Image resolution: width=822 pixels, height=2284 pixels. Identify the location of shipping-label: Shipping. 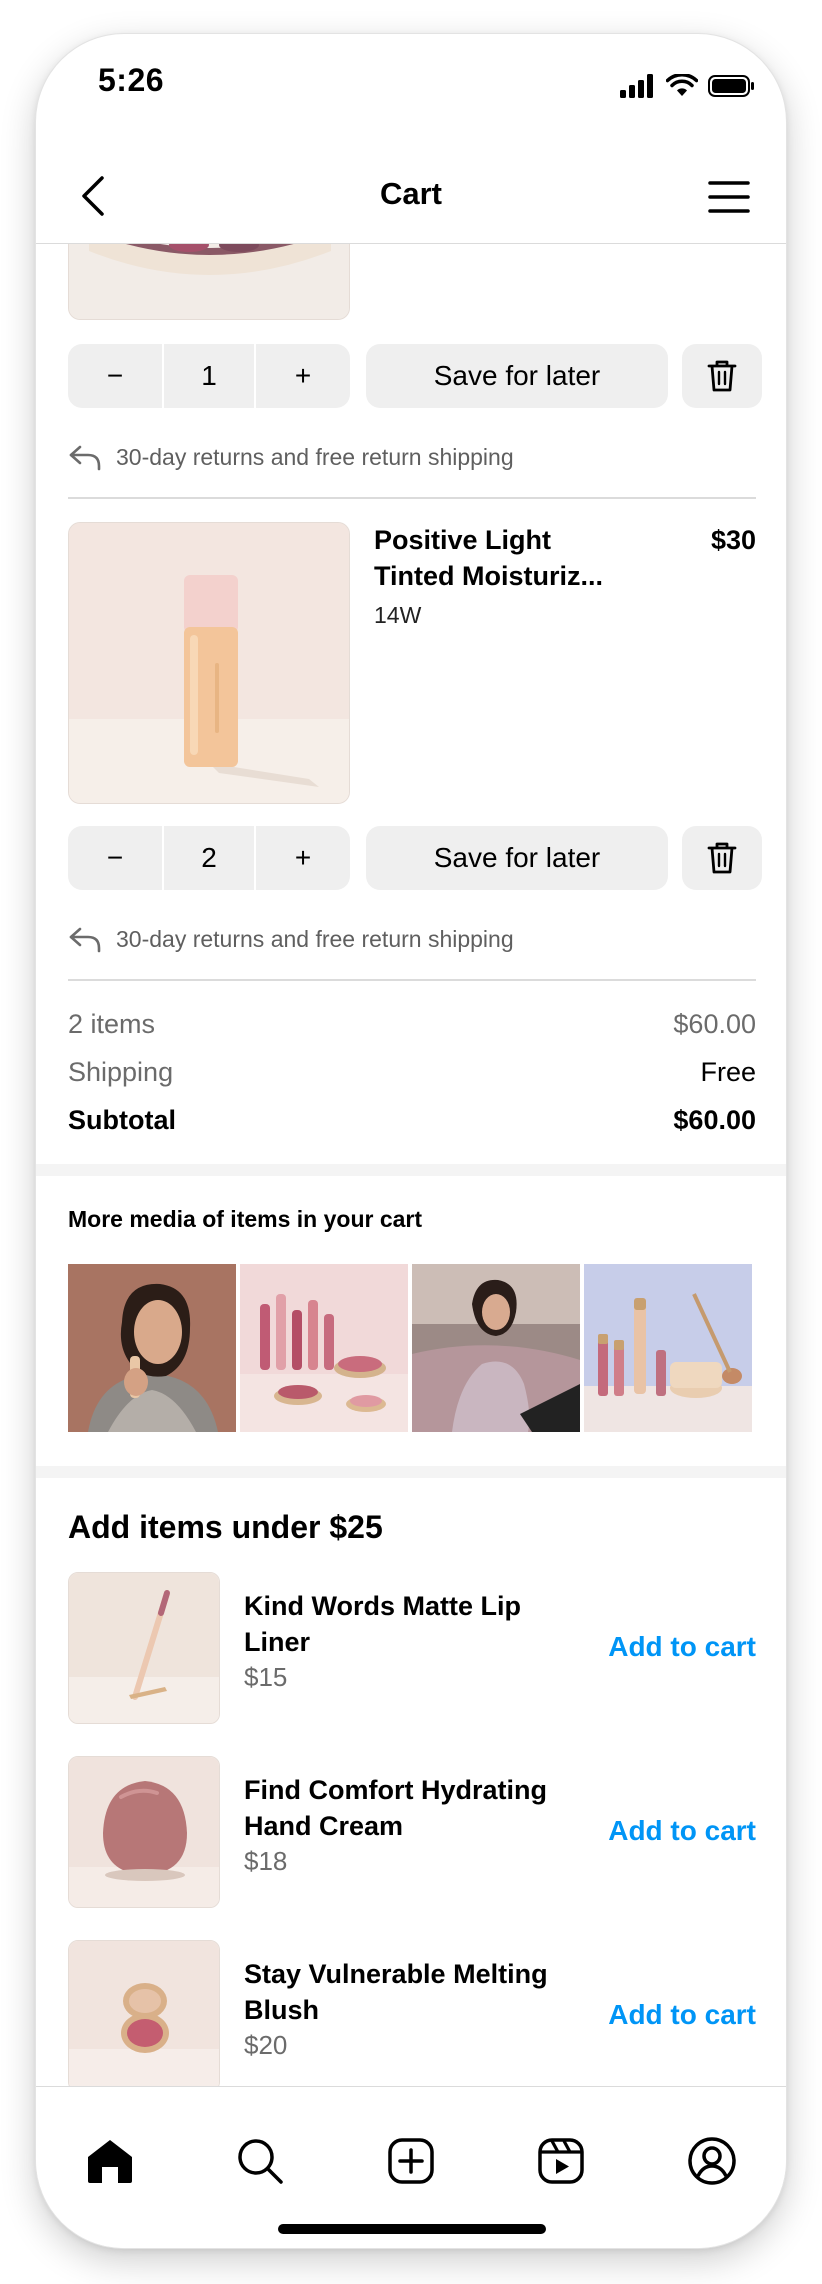
(121, 1071).